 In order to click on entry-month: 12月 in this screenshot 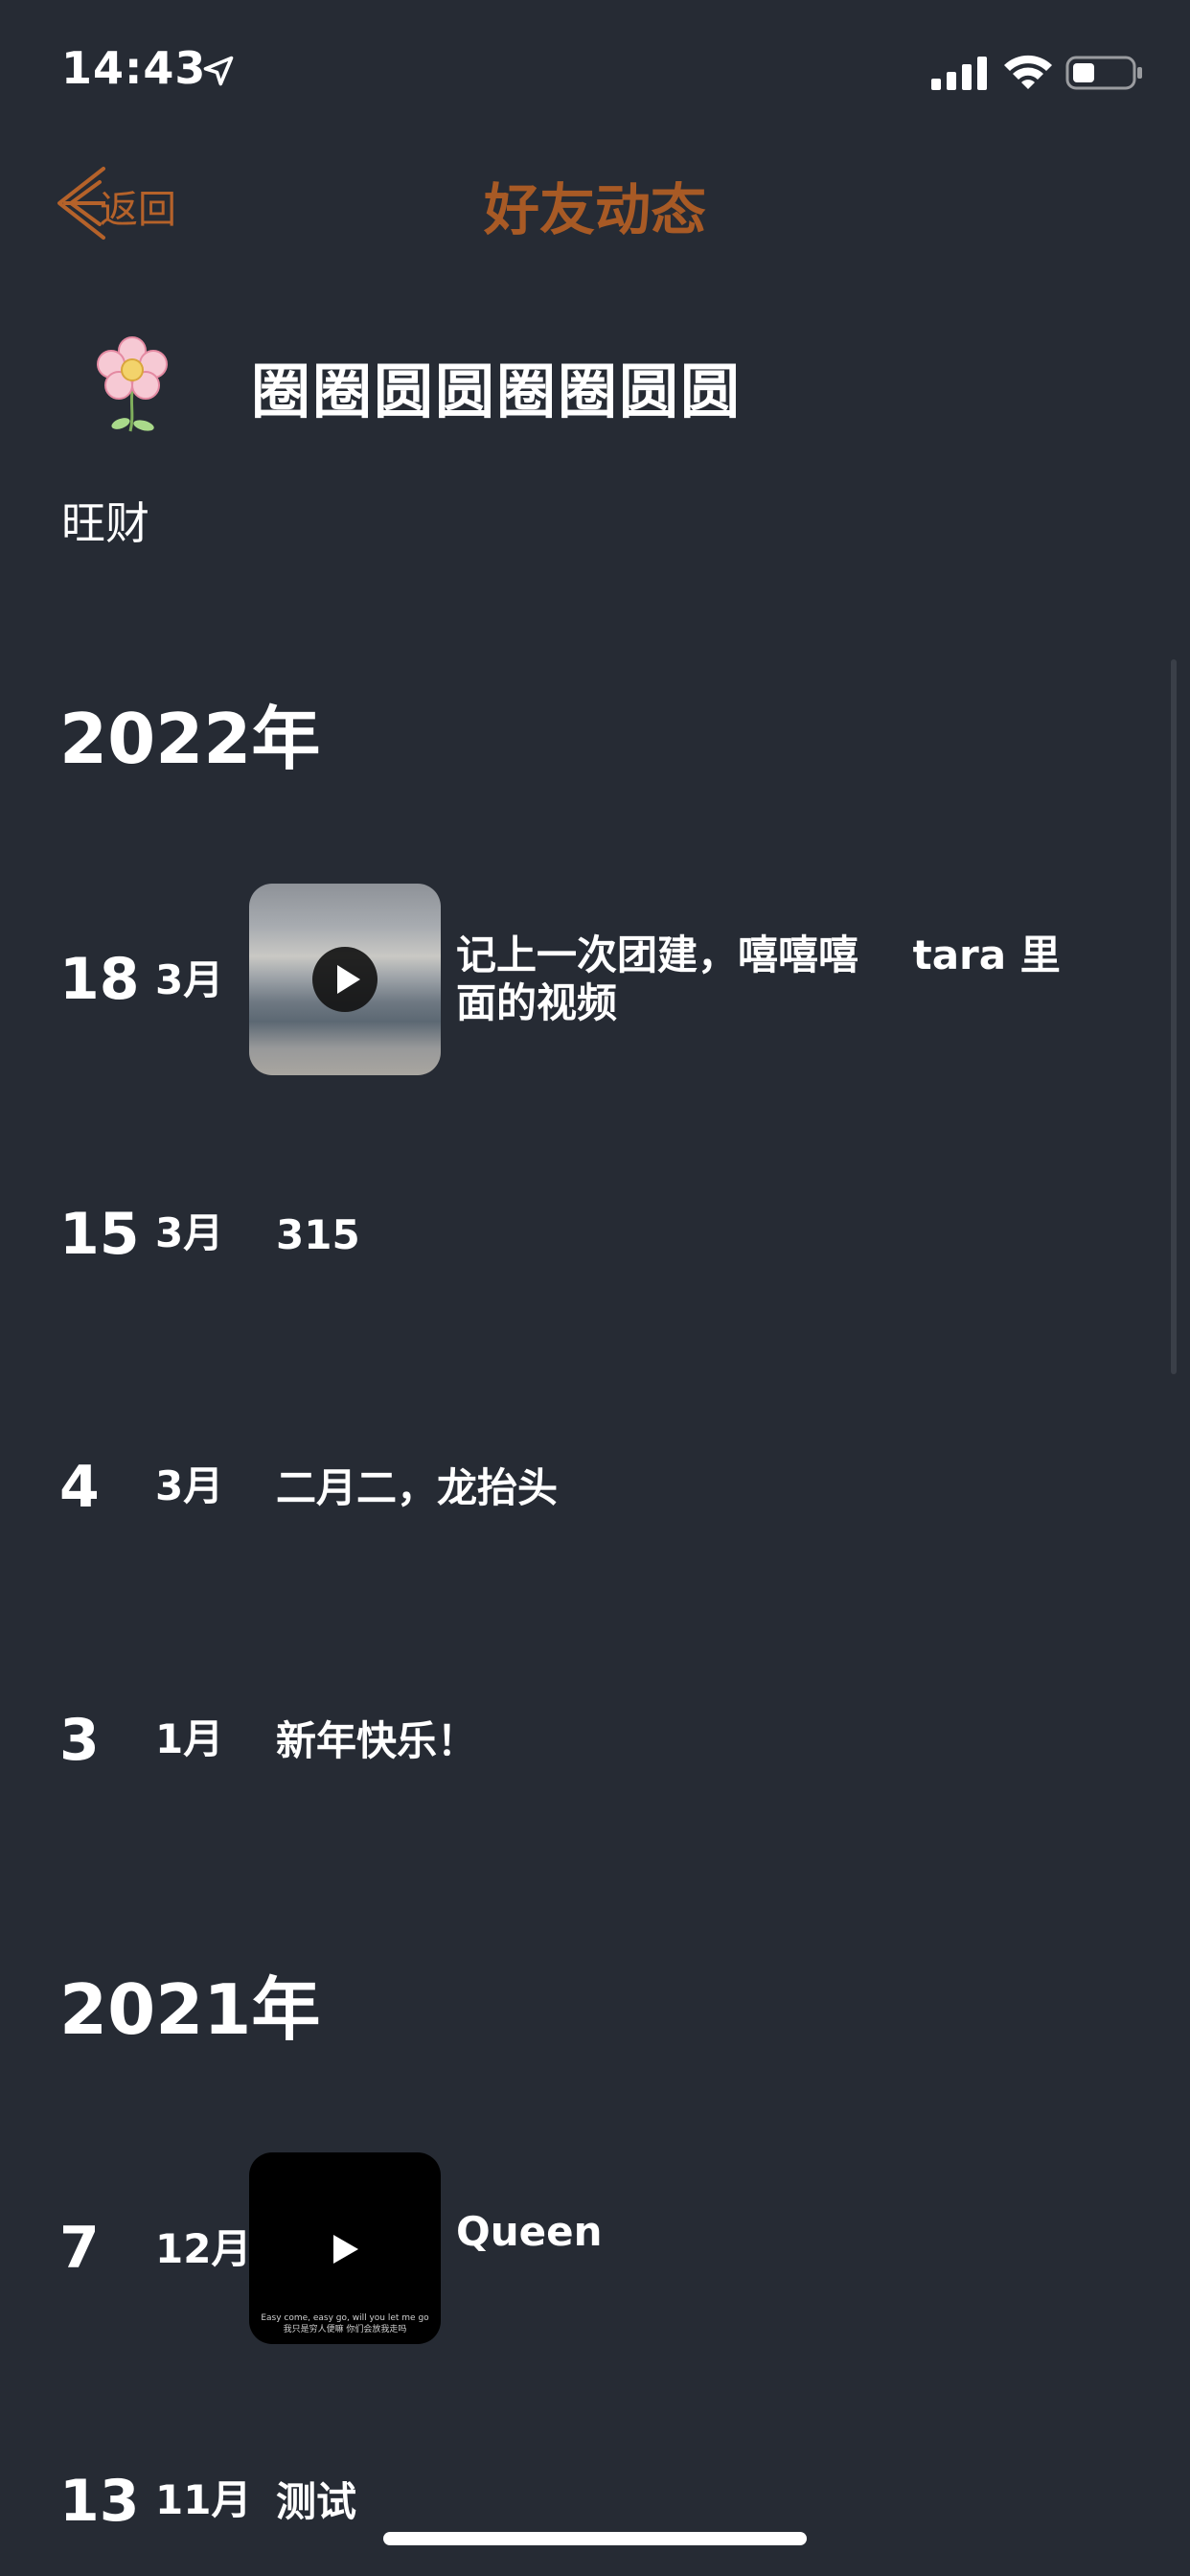, I will do `click(203, 2248)`.